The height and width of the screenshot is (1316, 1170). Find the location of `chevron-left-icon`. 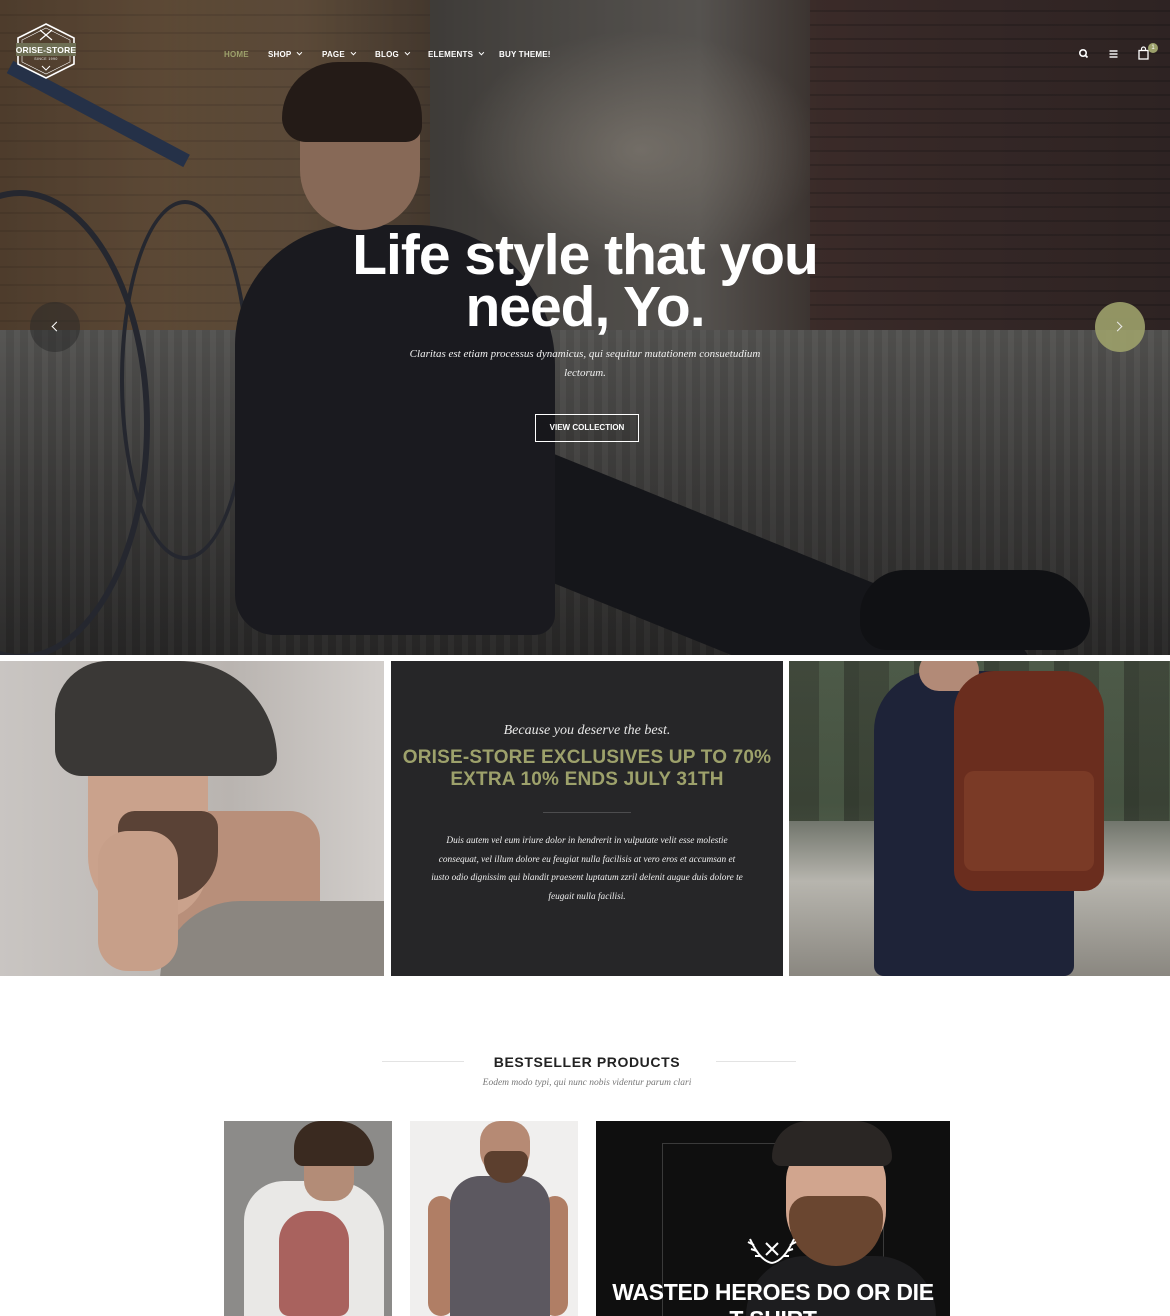

chevron-left-icon is located at coordinates (56, 326).